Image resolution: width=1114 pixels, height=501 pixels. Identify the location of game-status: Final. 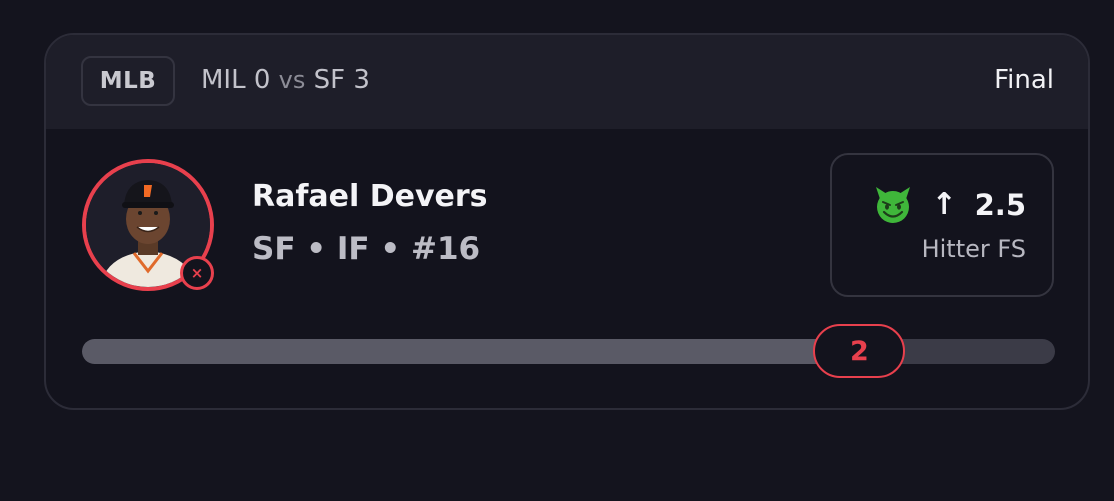
(1024, 80).